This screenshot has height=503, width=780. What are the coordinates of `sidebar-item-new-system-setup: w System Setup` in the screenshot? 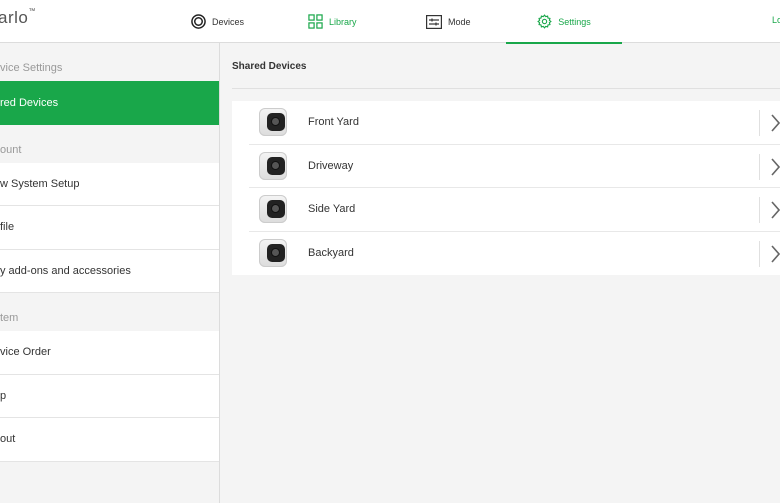 It's located at (109, 184).